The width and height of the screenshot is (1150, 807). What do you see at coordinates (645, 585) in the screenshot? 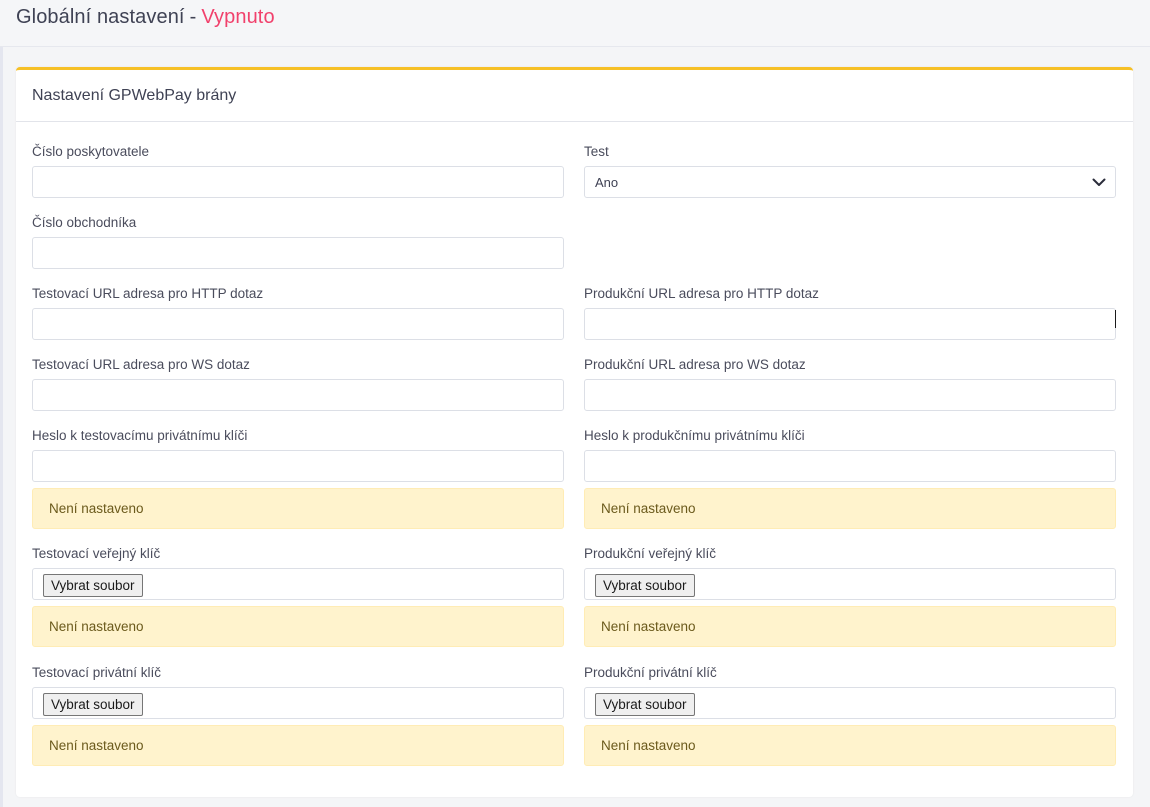
I see `prod-public-key-choose-file-button: Vybrat soubor` at bounding box center [645, 585].